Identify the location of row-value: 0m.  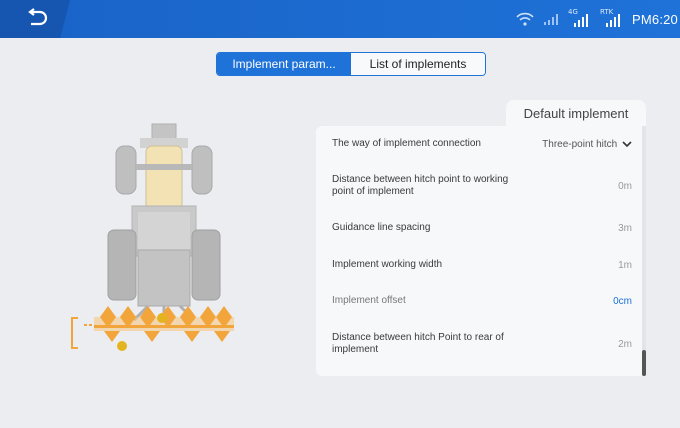
(625, 186).